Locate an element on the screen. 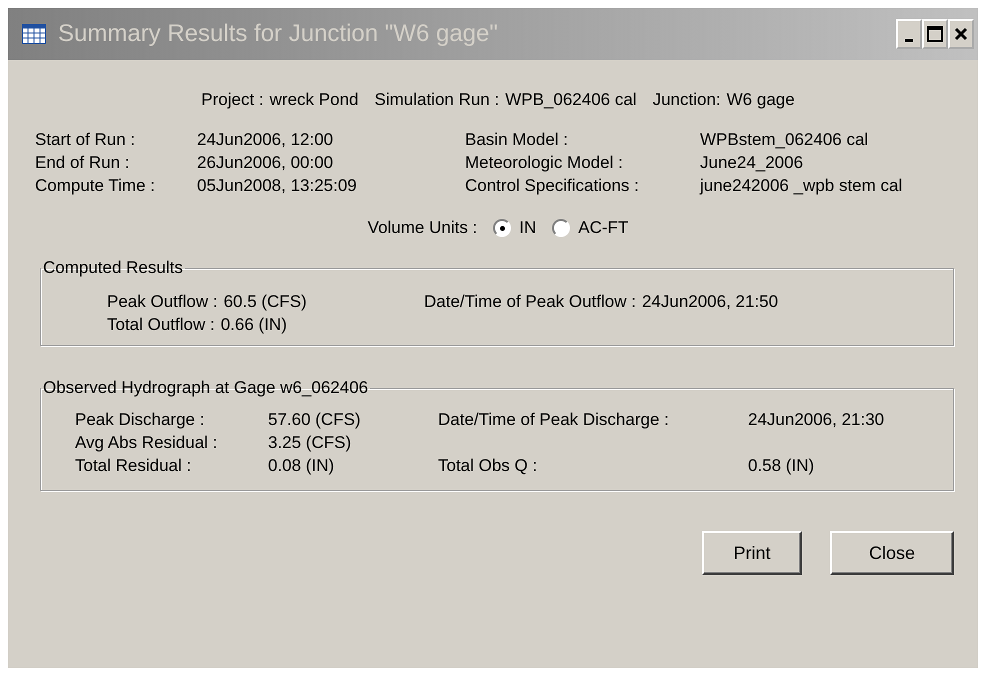 The width and height of the screenshot is (984, 675). field-label: Basin Model : is located at coordinates (517, 140).